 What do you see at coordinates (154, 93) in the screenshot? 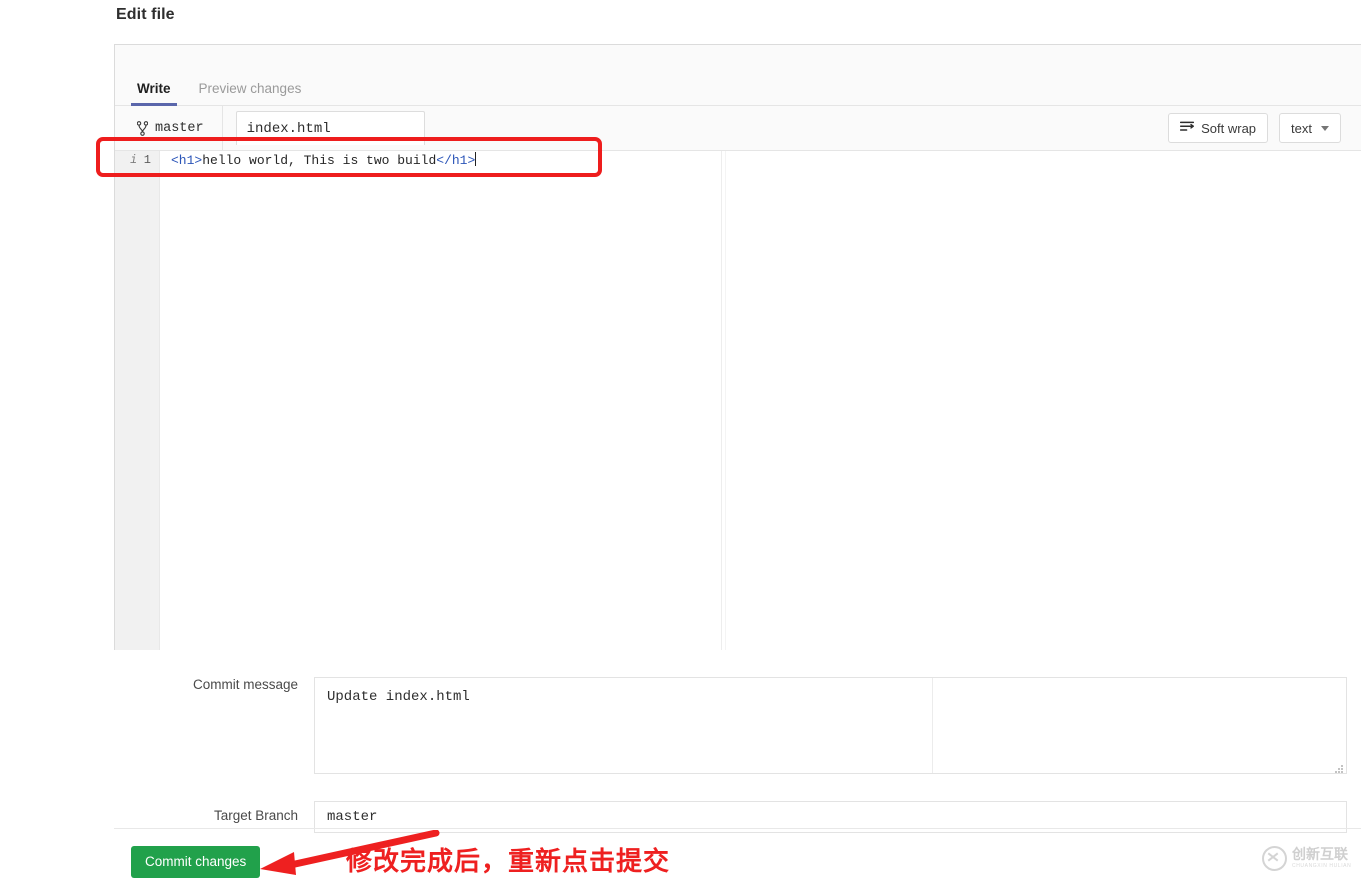
I see `tab-write: Write` at bounding box center [154, 93].